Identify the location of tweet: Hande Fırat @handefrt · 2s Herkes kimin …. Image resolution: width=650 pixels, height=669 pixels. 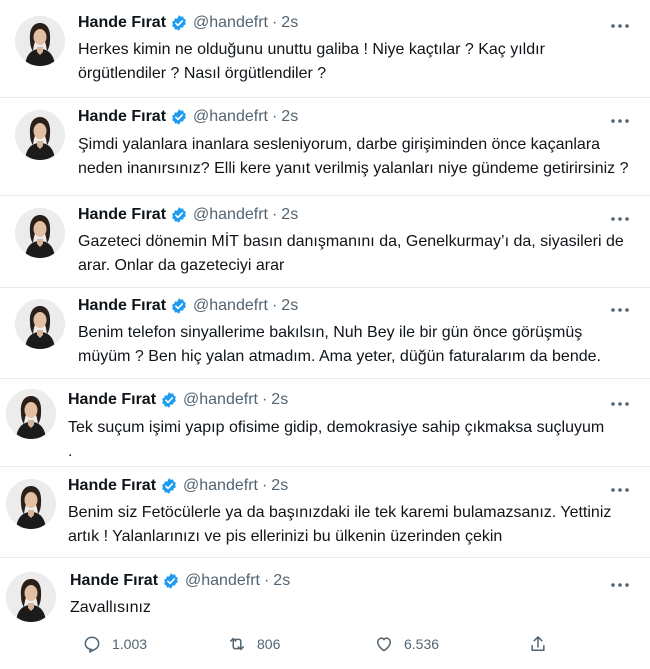
(325, 49).